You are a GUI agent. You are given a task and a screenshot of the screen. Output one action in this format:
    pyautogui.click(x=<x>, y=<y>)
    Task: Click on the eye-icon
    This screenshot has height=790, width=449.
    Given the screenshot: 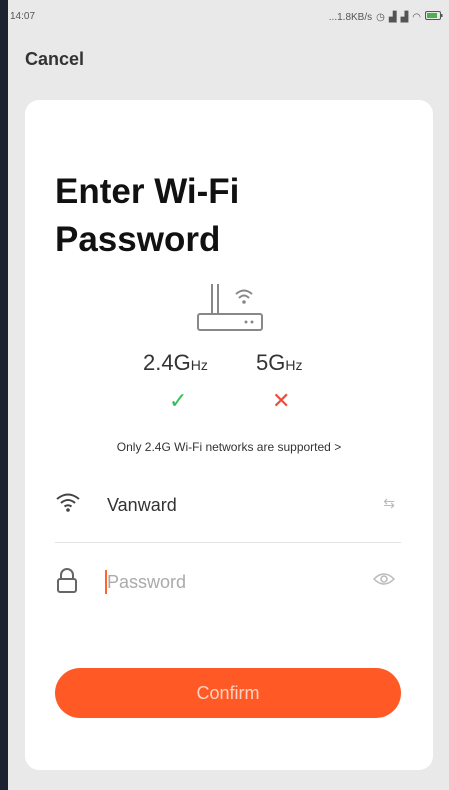 What is the action you would take?
    pyautogui.click(x=384, y=580)
    